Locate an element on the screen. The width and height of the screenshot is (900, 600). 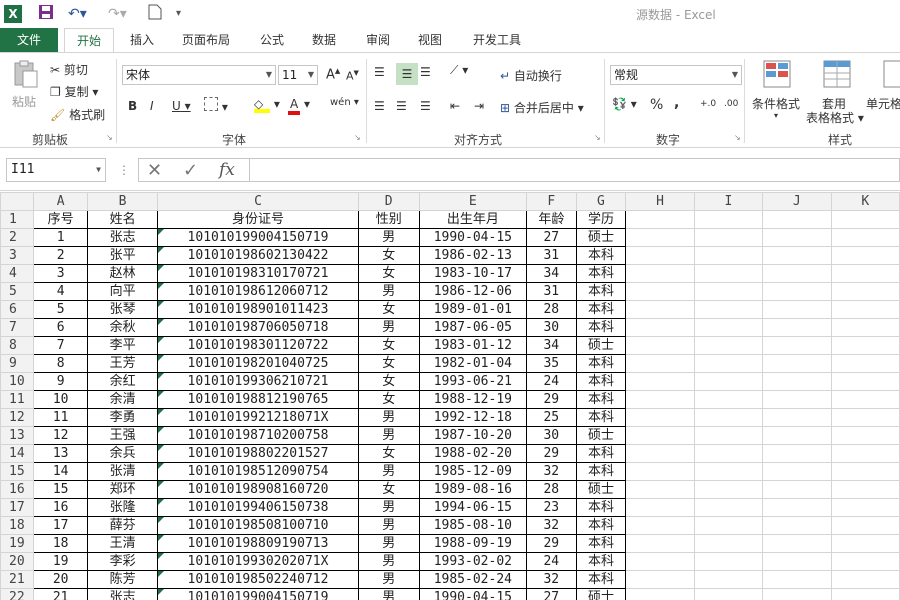
cell: 30 is located at coordinates (551, 435).